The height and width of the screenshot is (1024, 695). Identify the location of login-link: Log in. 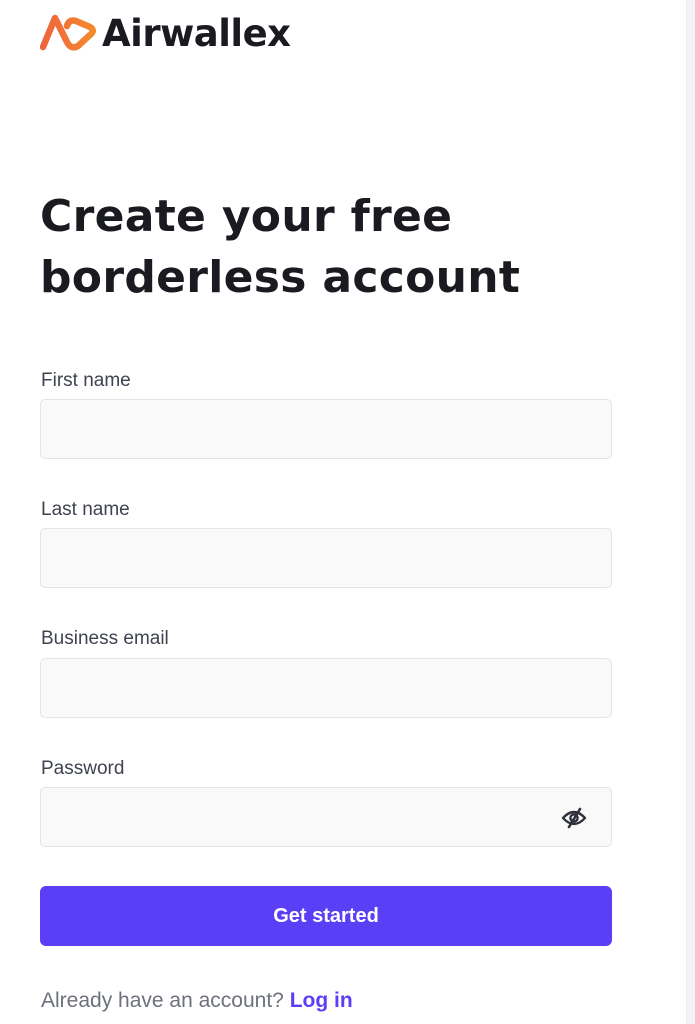
(321, 1000).